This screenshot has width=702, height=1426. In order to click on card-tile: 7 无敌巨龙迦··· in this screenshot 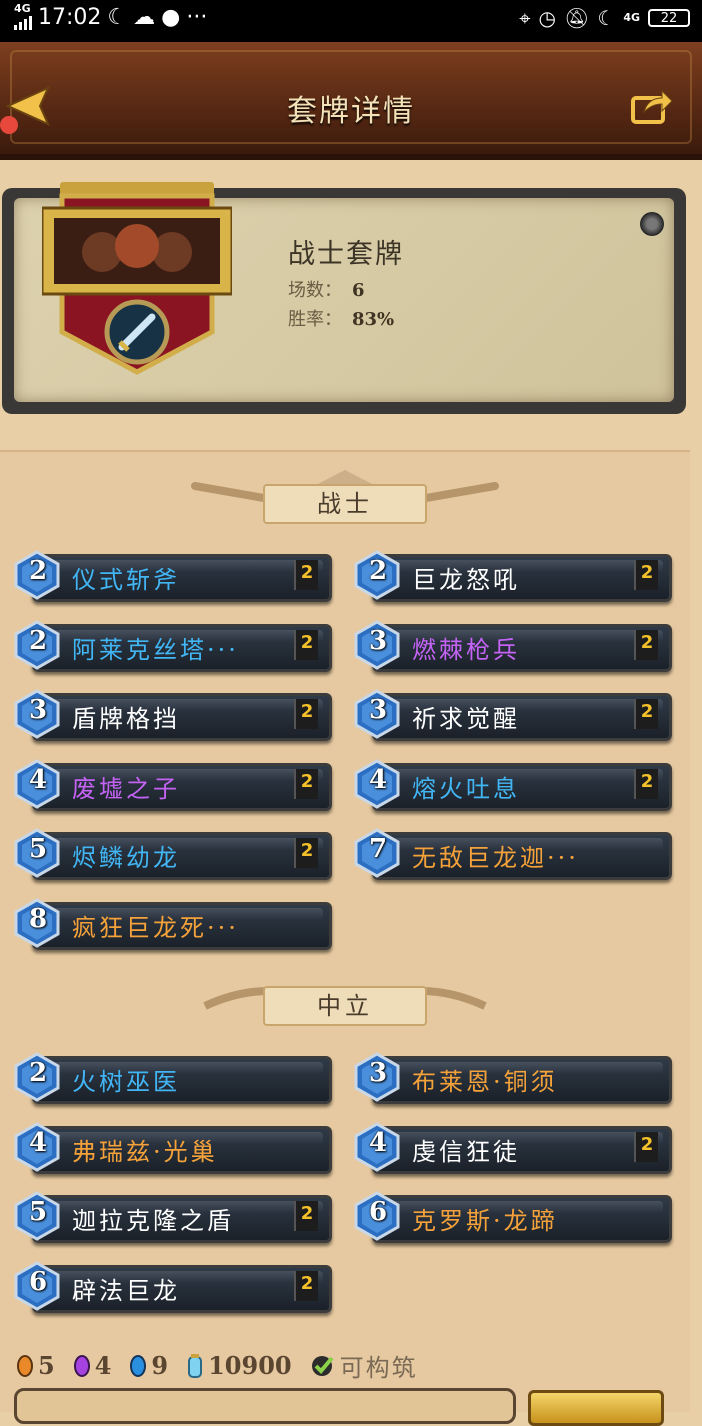, I will do `click(512, 854)`.